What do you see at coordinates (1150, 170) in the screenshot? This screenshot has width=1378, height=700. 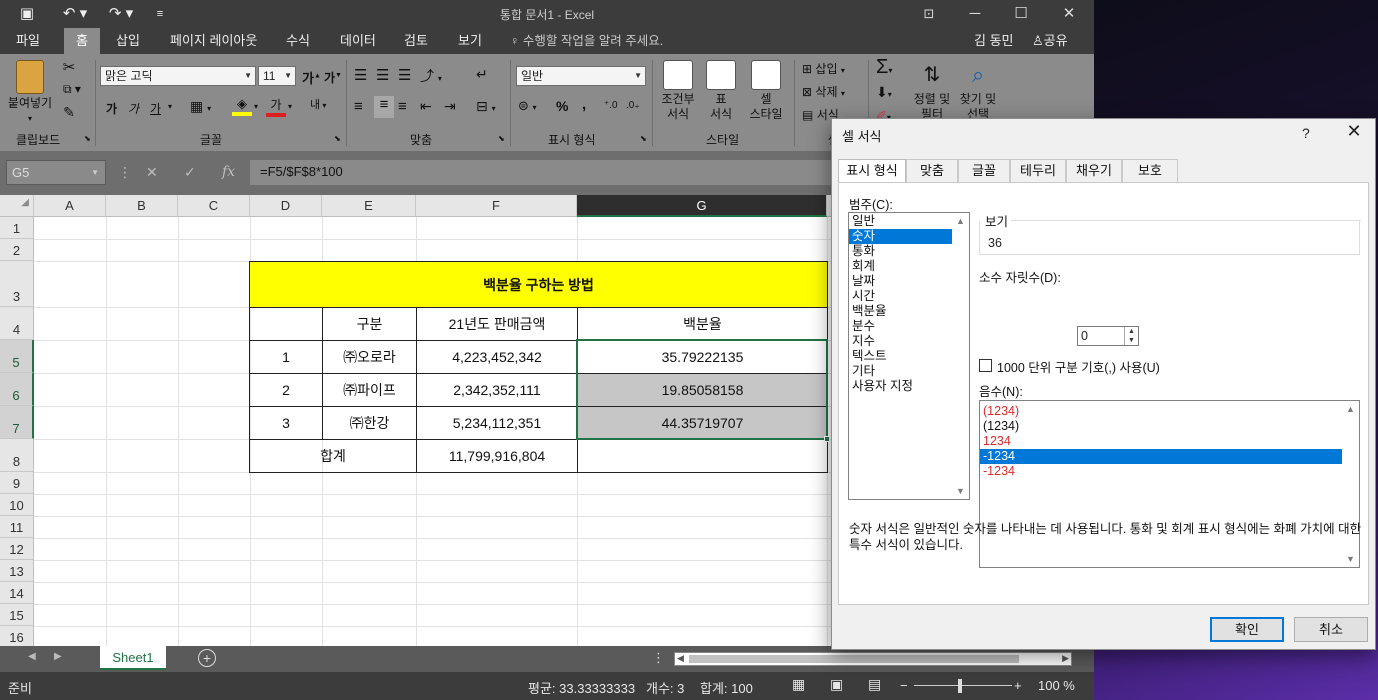 I see `tab-protection: 보호` at bounding box center [1150, 170].